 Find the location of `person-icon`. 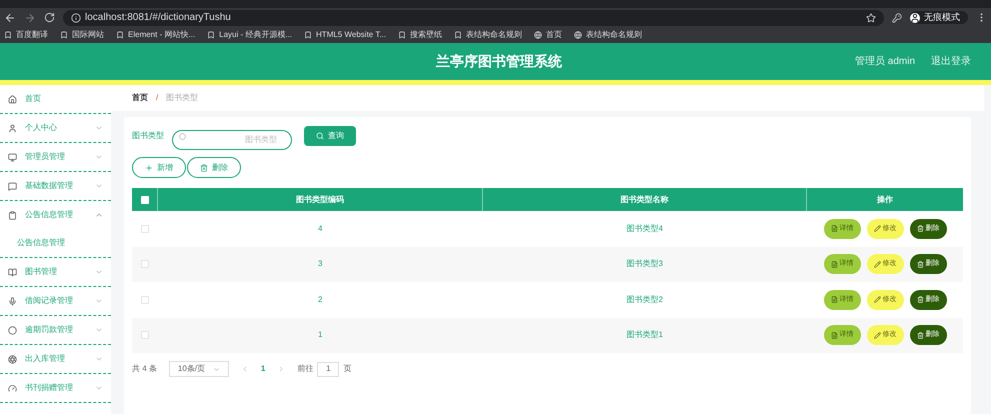

person-icon is located at coordinates (915, 17).